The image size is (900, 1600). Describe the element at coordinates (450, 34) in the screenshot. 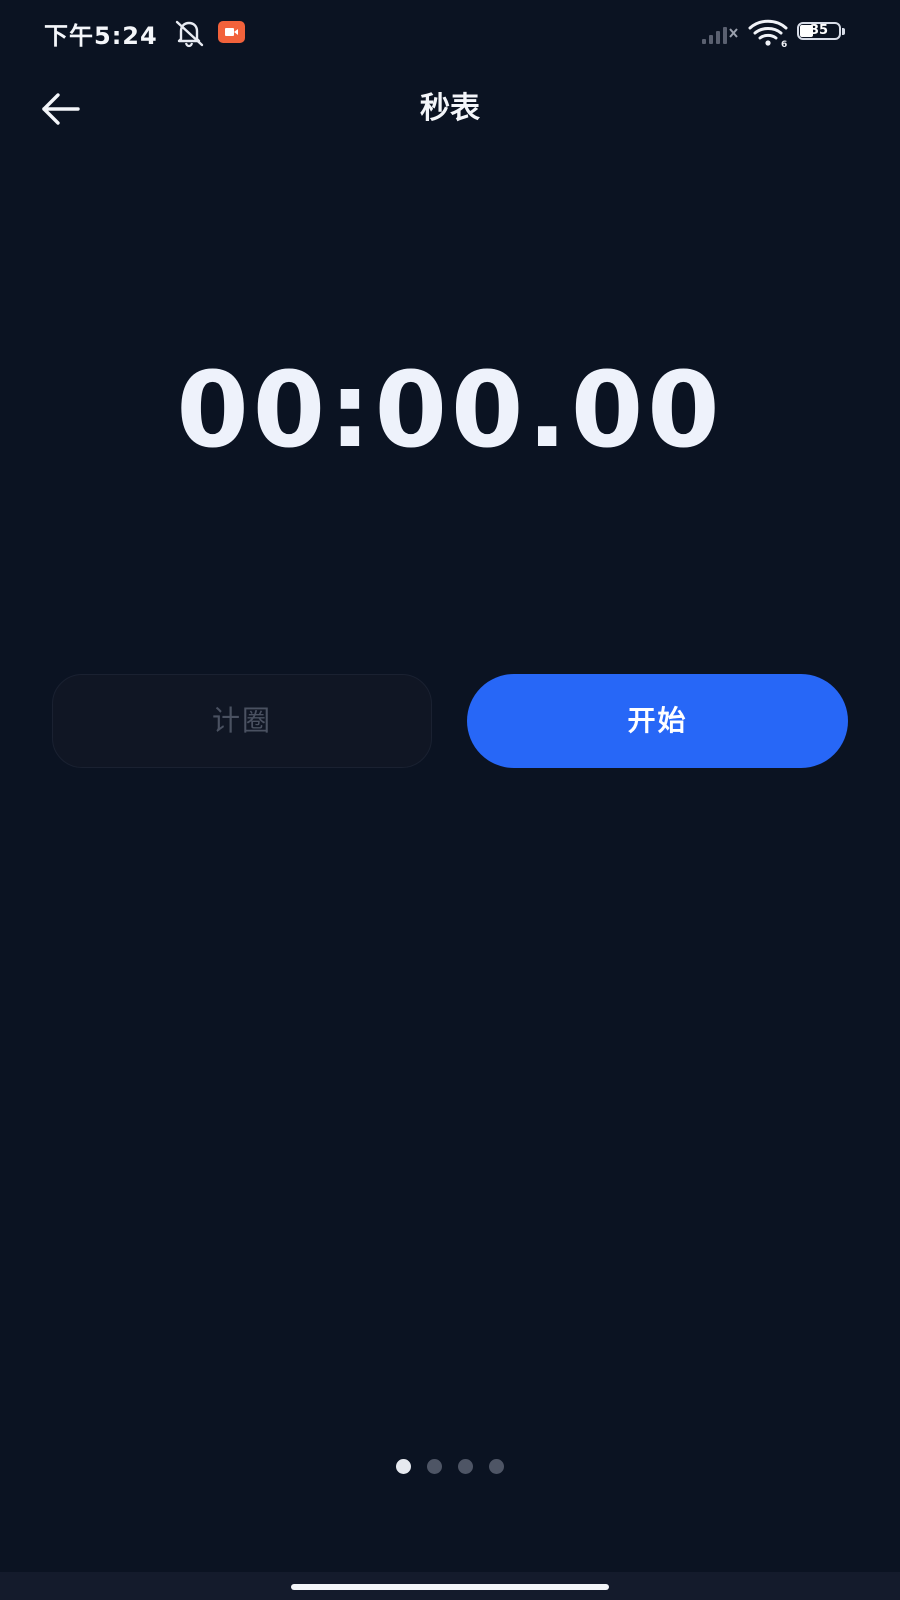

I see `status-bar: 下午5:24 6 35` at that location.